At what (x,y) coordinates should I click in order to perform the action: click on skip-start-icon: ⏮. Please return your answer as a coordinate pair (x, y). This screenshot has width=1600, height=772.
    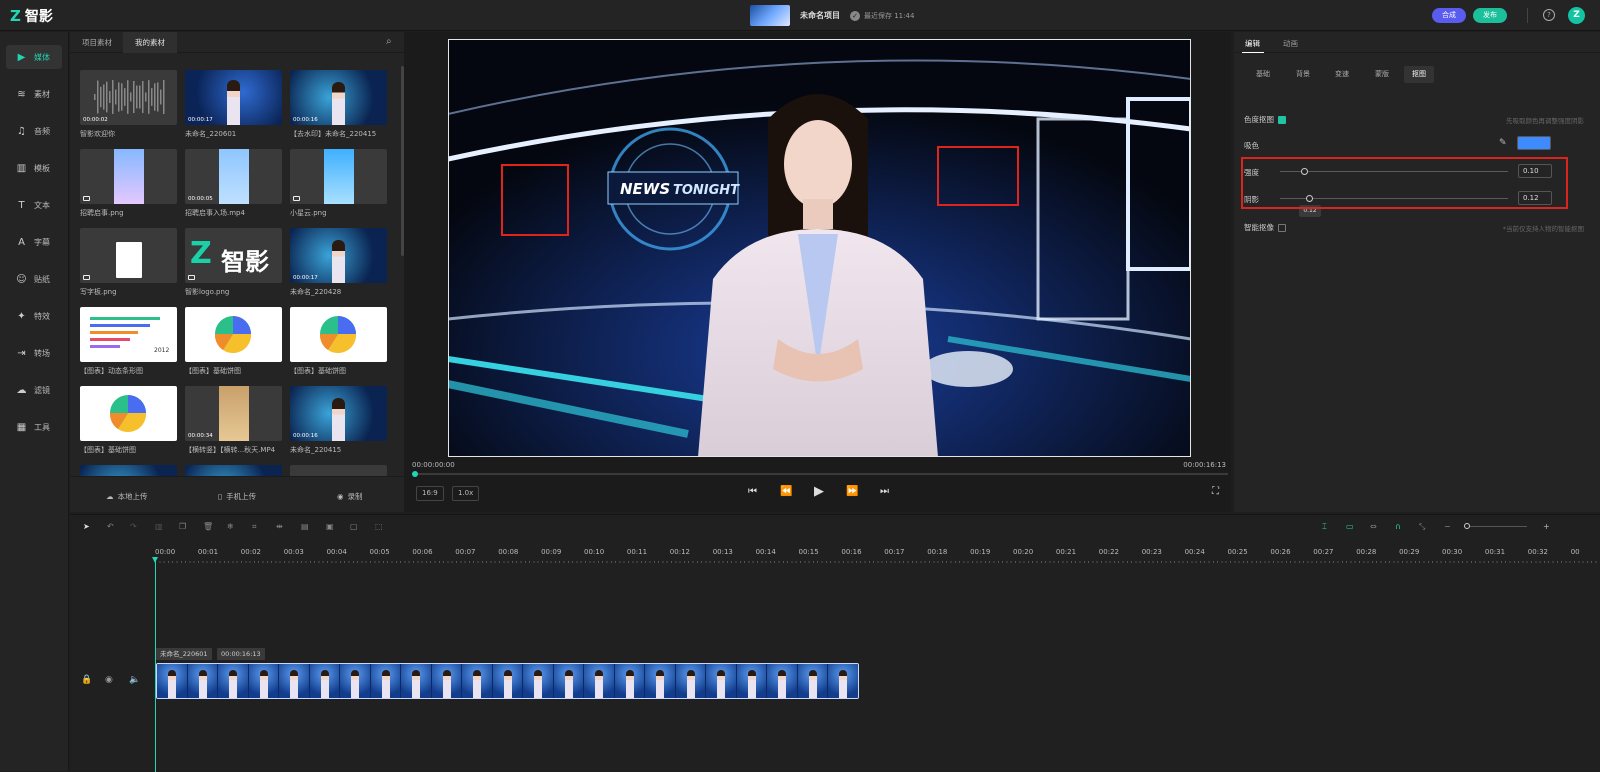
    Looking at the image, I should click on (752, 491).